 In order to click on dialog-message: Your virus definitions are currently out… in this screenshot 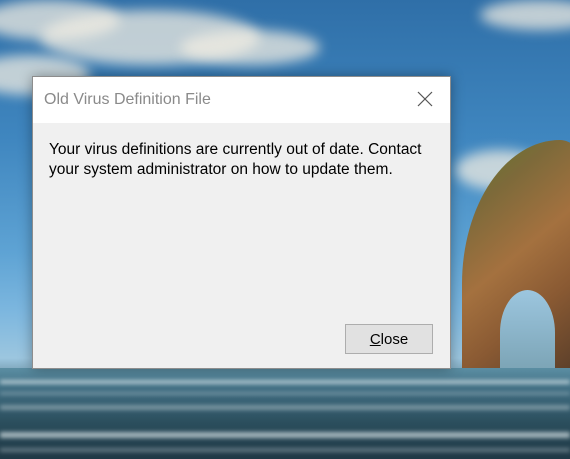, I will do `click(246, 160)`.